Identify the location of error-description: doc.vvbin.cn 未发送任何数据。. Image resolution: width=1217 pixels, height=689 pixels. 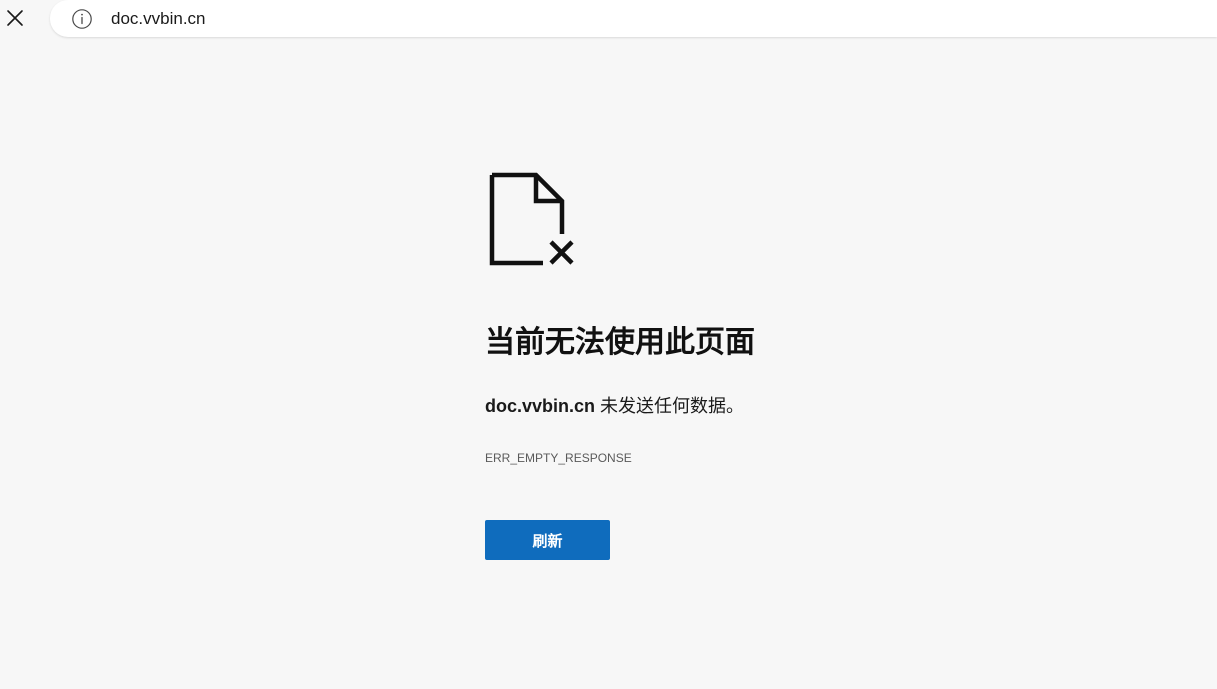
(614, 406).